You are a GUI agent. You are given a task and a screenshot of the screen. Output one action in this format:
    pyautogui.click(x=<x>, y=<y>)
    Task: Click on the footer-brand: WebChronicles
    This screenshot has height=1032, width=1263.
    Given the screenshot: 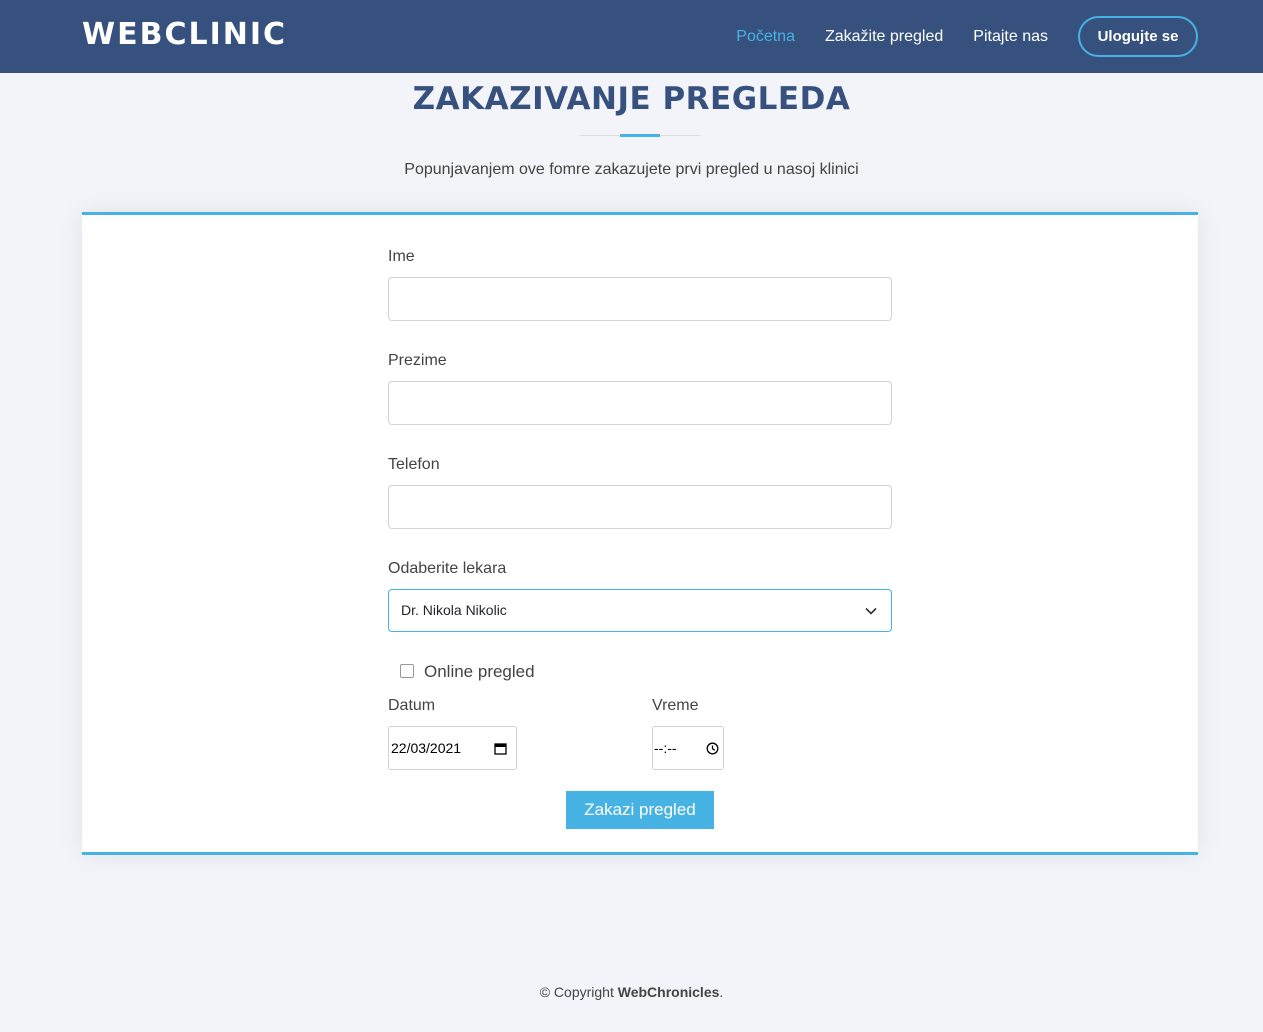 What is the action you would take?
    pyautogui.click(x=669, y=992)
    